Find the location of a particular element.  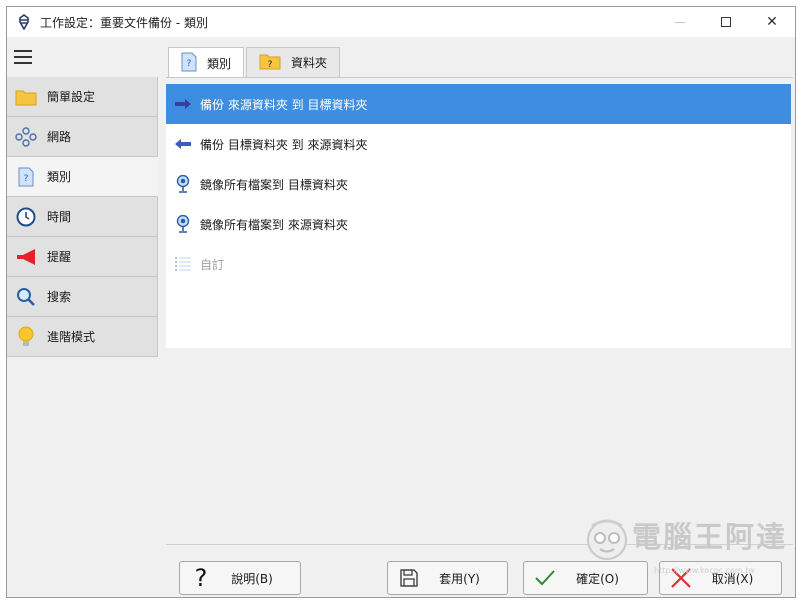

sidebar-item-label: 提醒 is located at coordinates (59, 257).